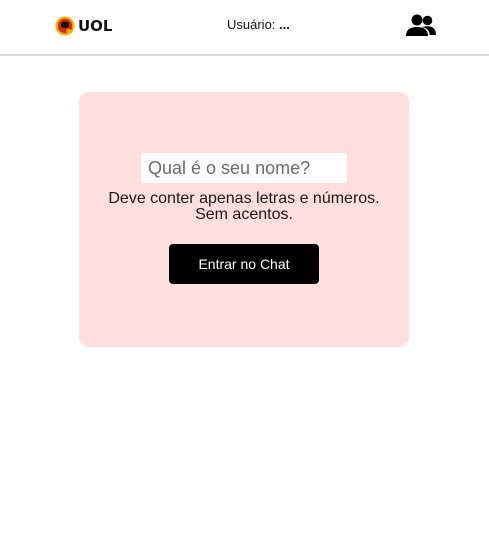 The image size is (489, 549). What do you see at coordinates (65, 26) in the screenshot?
I see `uol-logo-icon` at bounding box center [65, 26].